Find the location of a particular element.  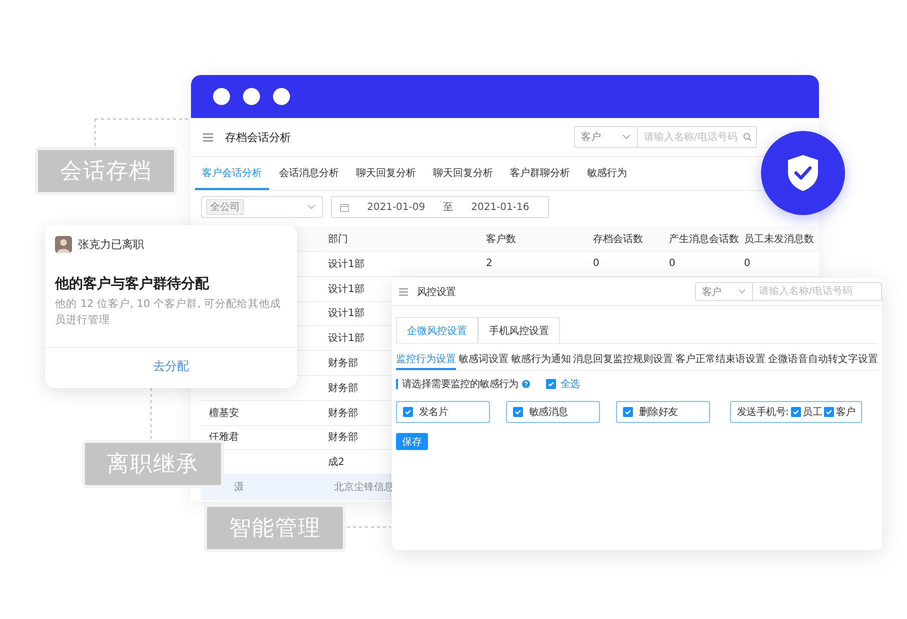

date-text: 2021-01-09 is located at coordinates (396, 207).